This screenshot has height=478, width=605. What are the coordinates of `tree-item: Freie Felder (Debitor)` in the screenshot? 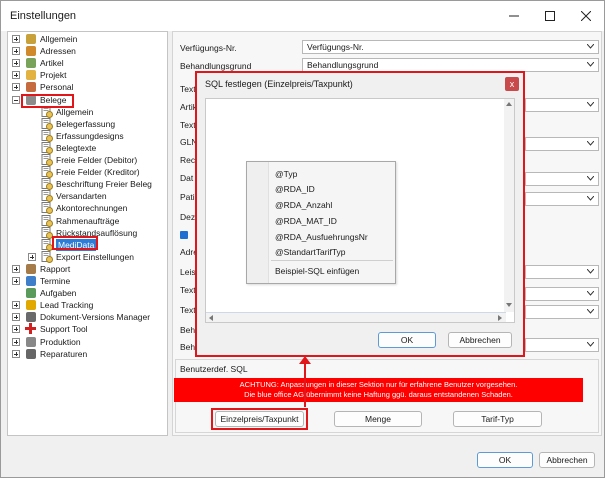 It's located at (87, 160).